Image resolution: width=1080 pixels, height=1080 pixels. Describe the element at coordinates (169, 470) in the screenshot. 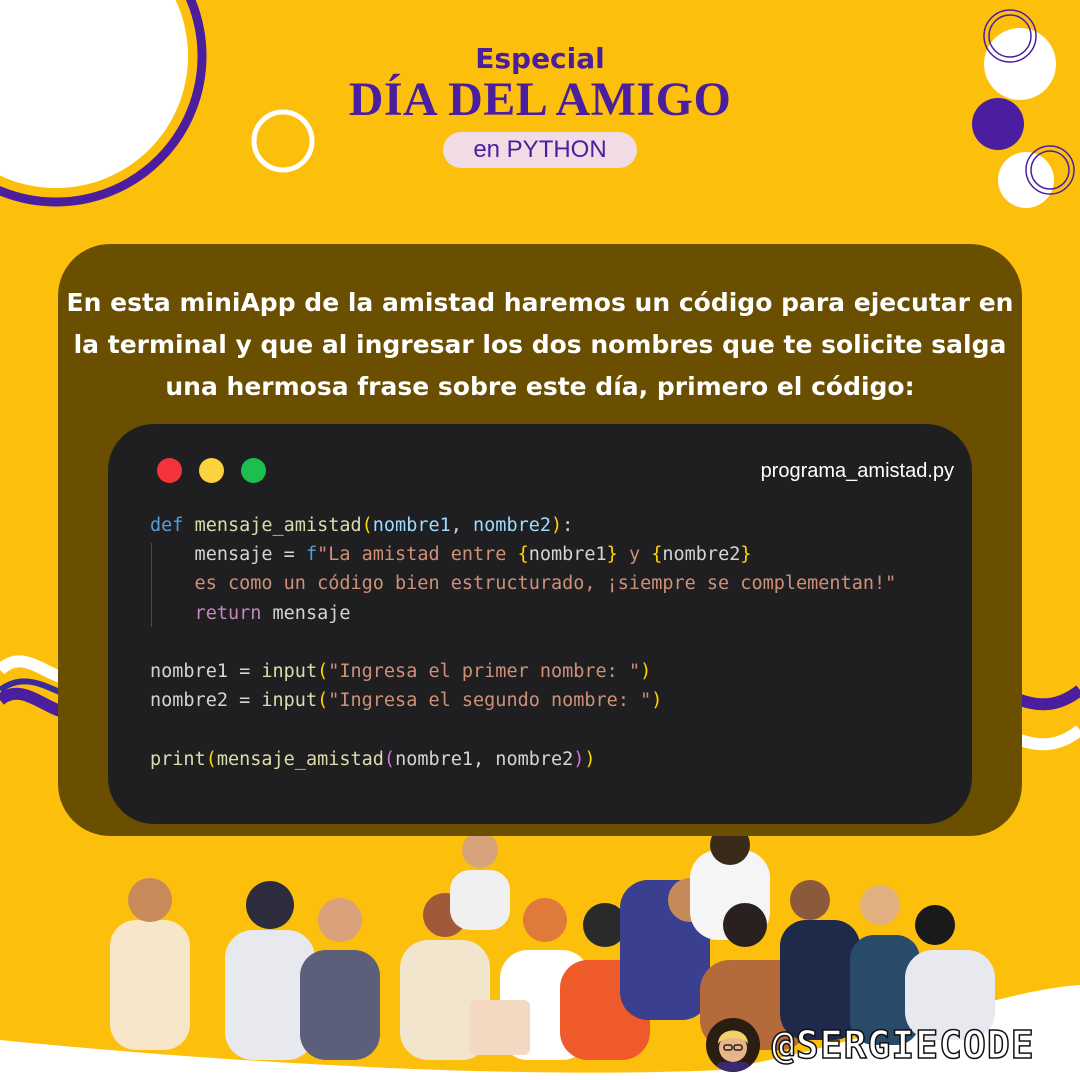

I see `close-window-dot-icon` at that location.